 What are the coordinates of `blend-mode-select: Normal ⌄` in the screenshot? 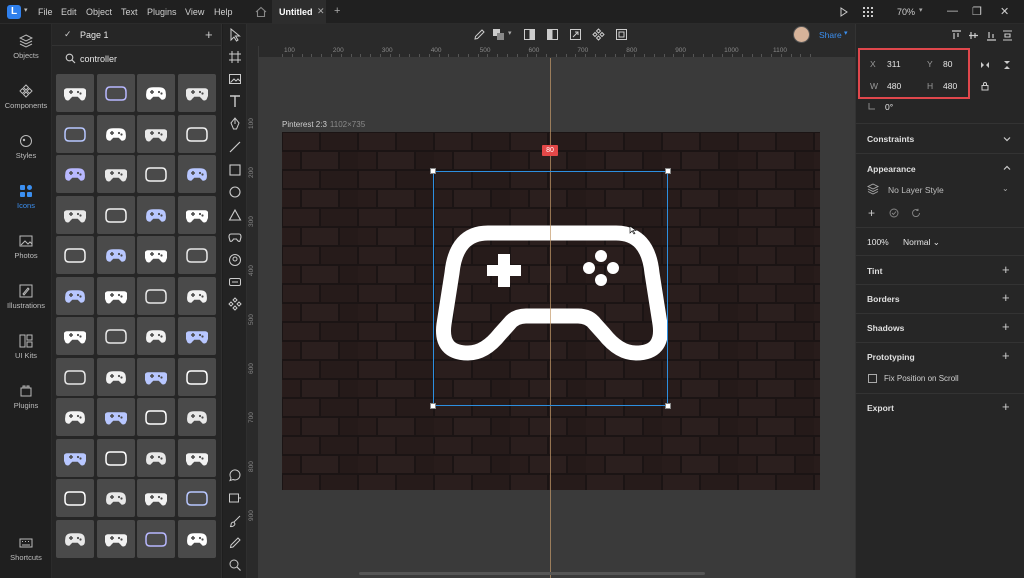 It's located at (921, 242).